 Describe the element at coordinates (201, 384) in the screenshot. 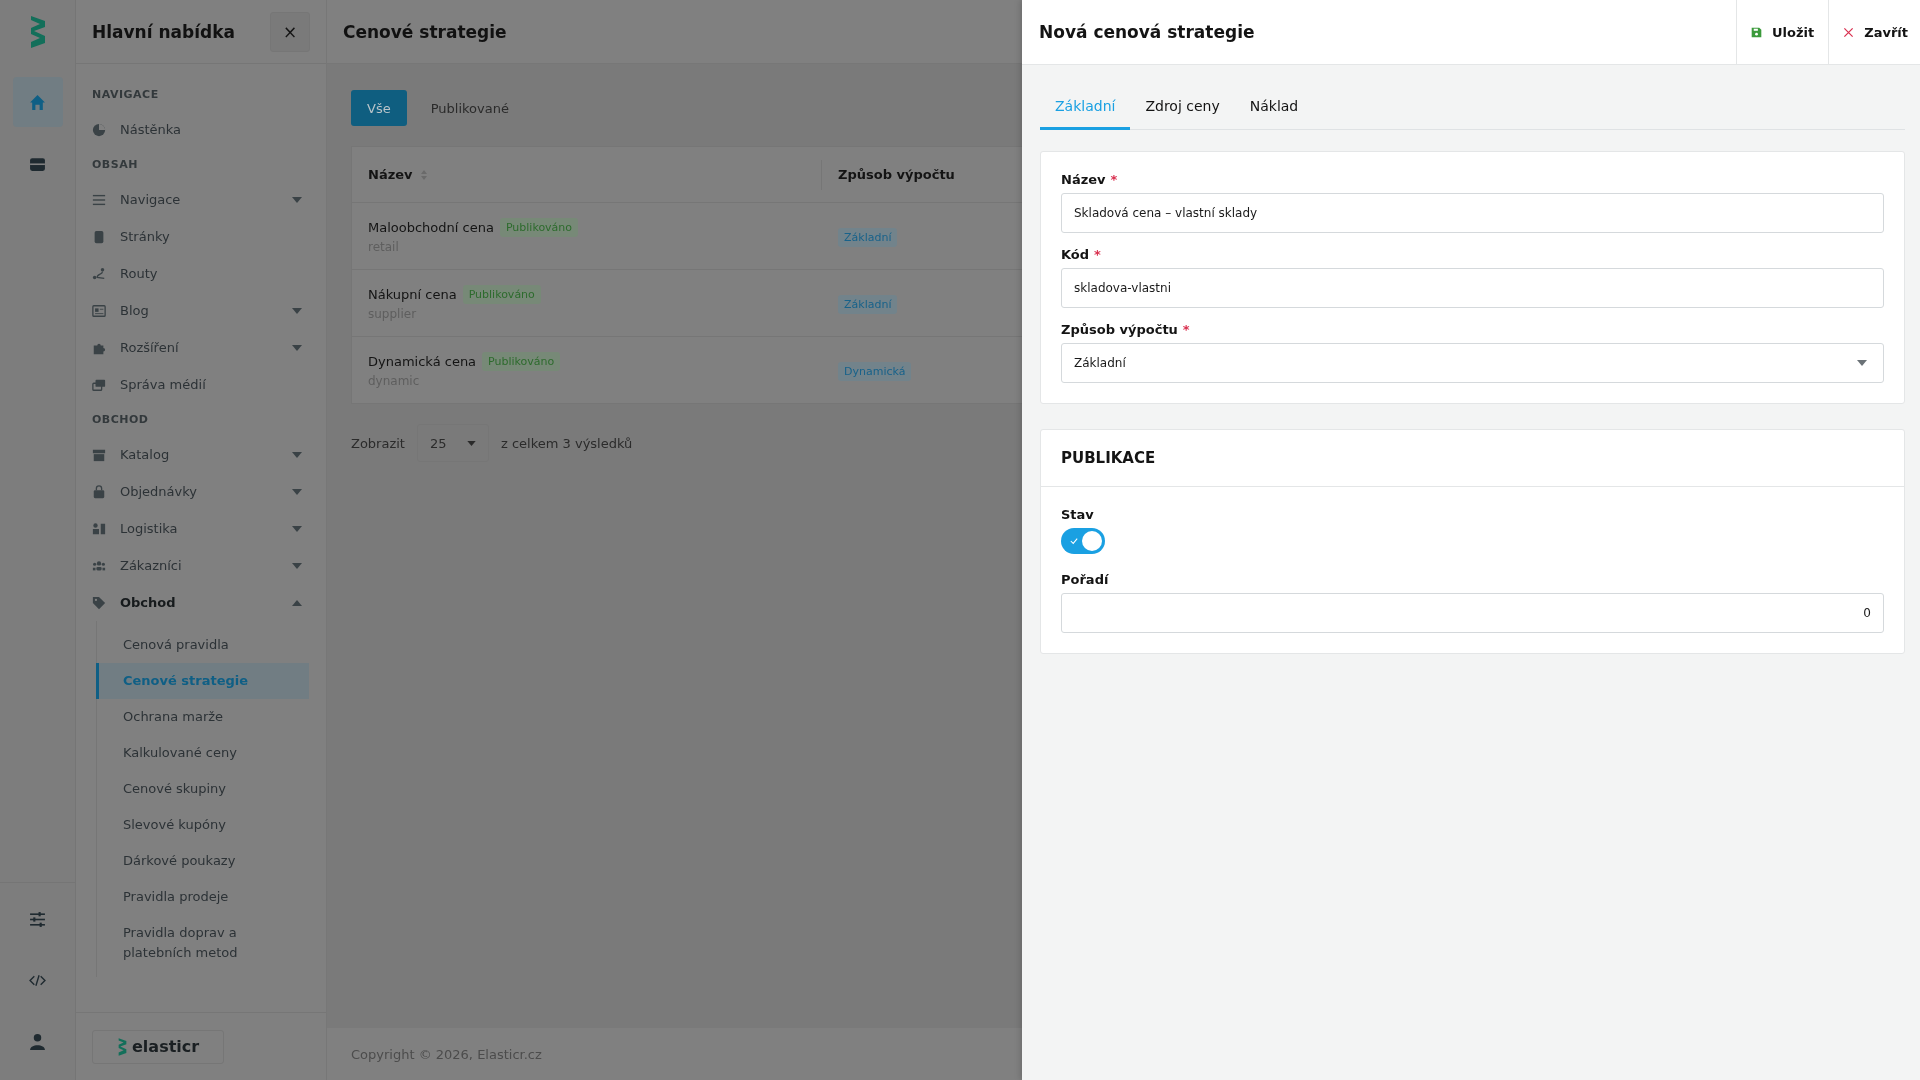

I see `sidebar-item: Správa médií` at that location.